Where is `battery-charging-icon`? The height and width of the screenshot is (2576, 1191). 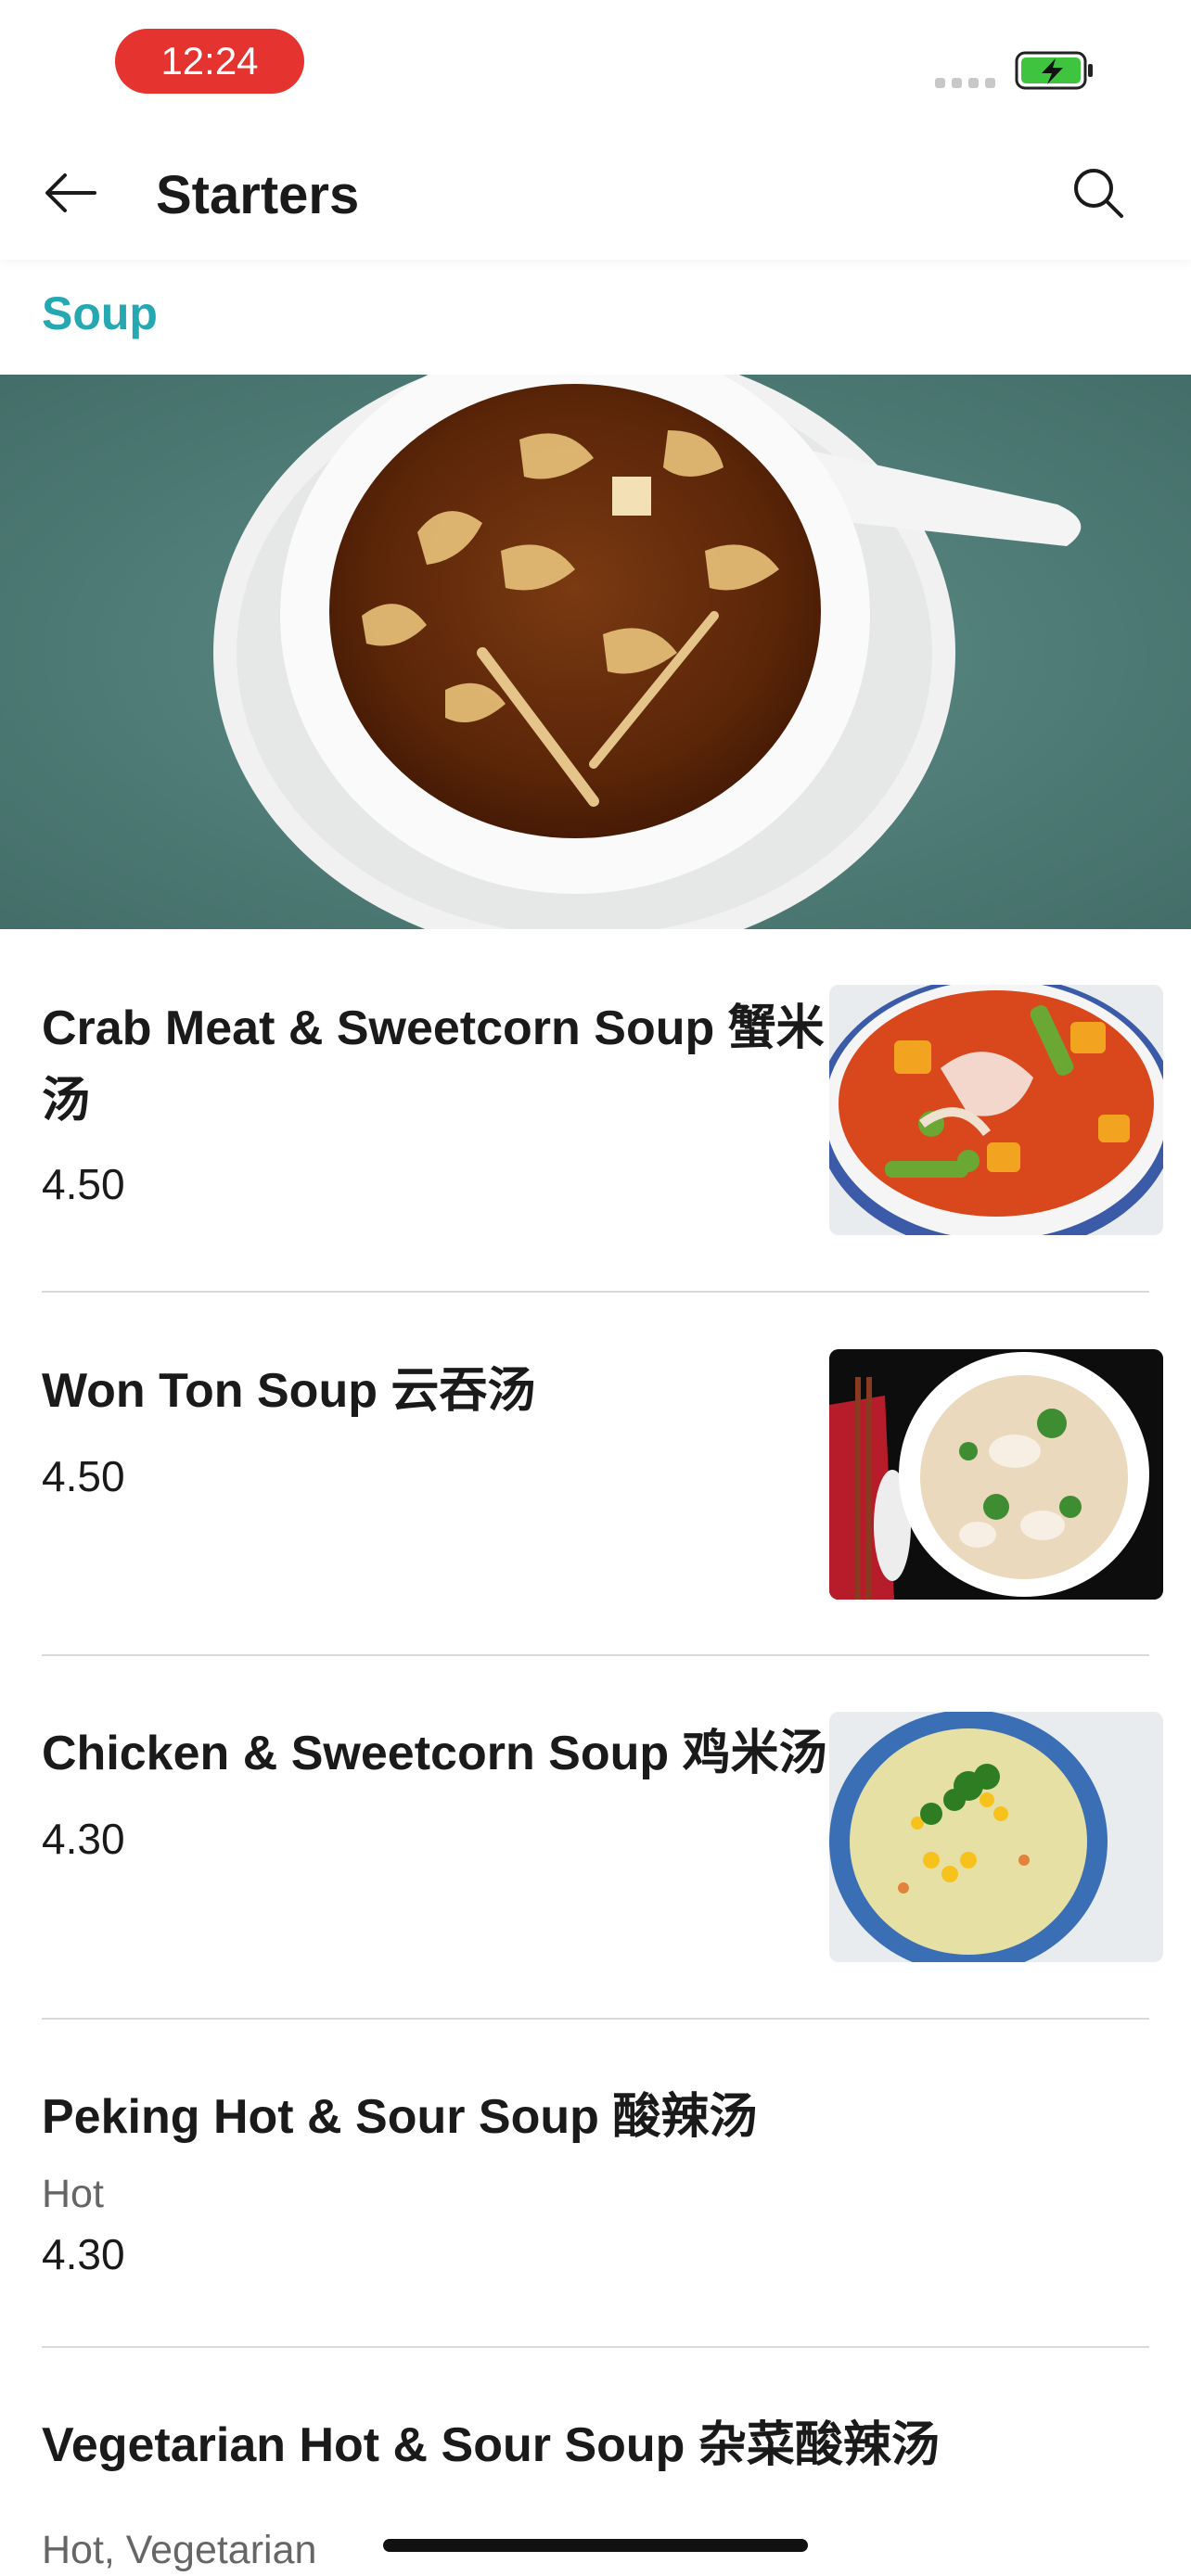
battery-charging-icon is located at coordinates (1054, 71).